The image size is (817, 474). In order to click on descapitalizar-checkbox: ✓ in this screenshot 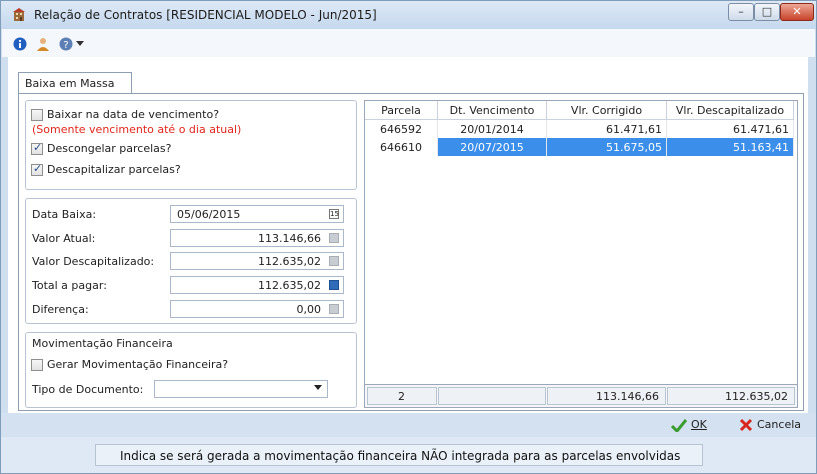, I will do `click(37, 169)`.